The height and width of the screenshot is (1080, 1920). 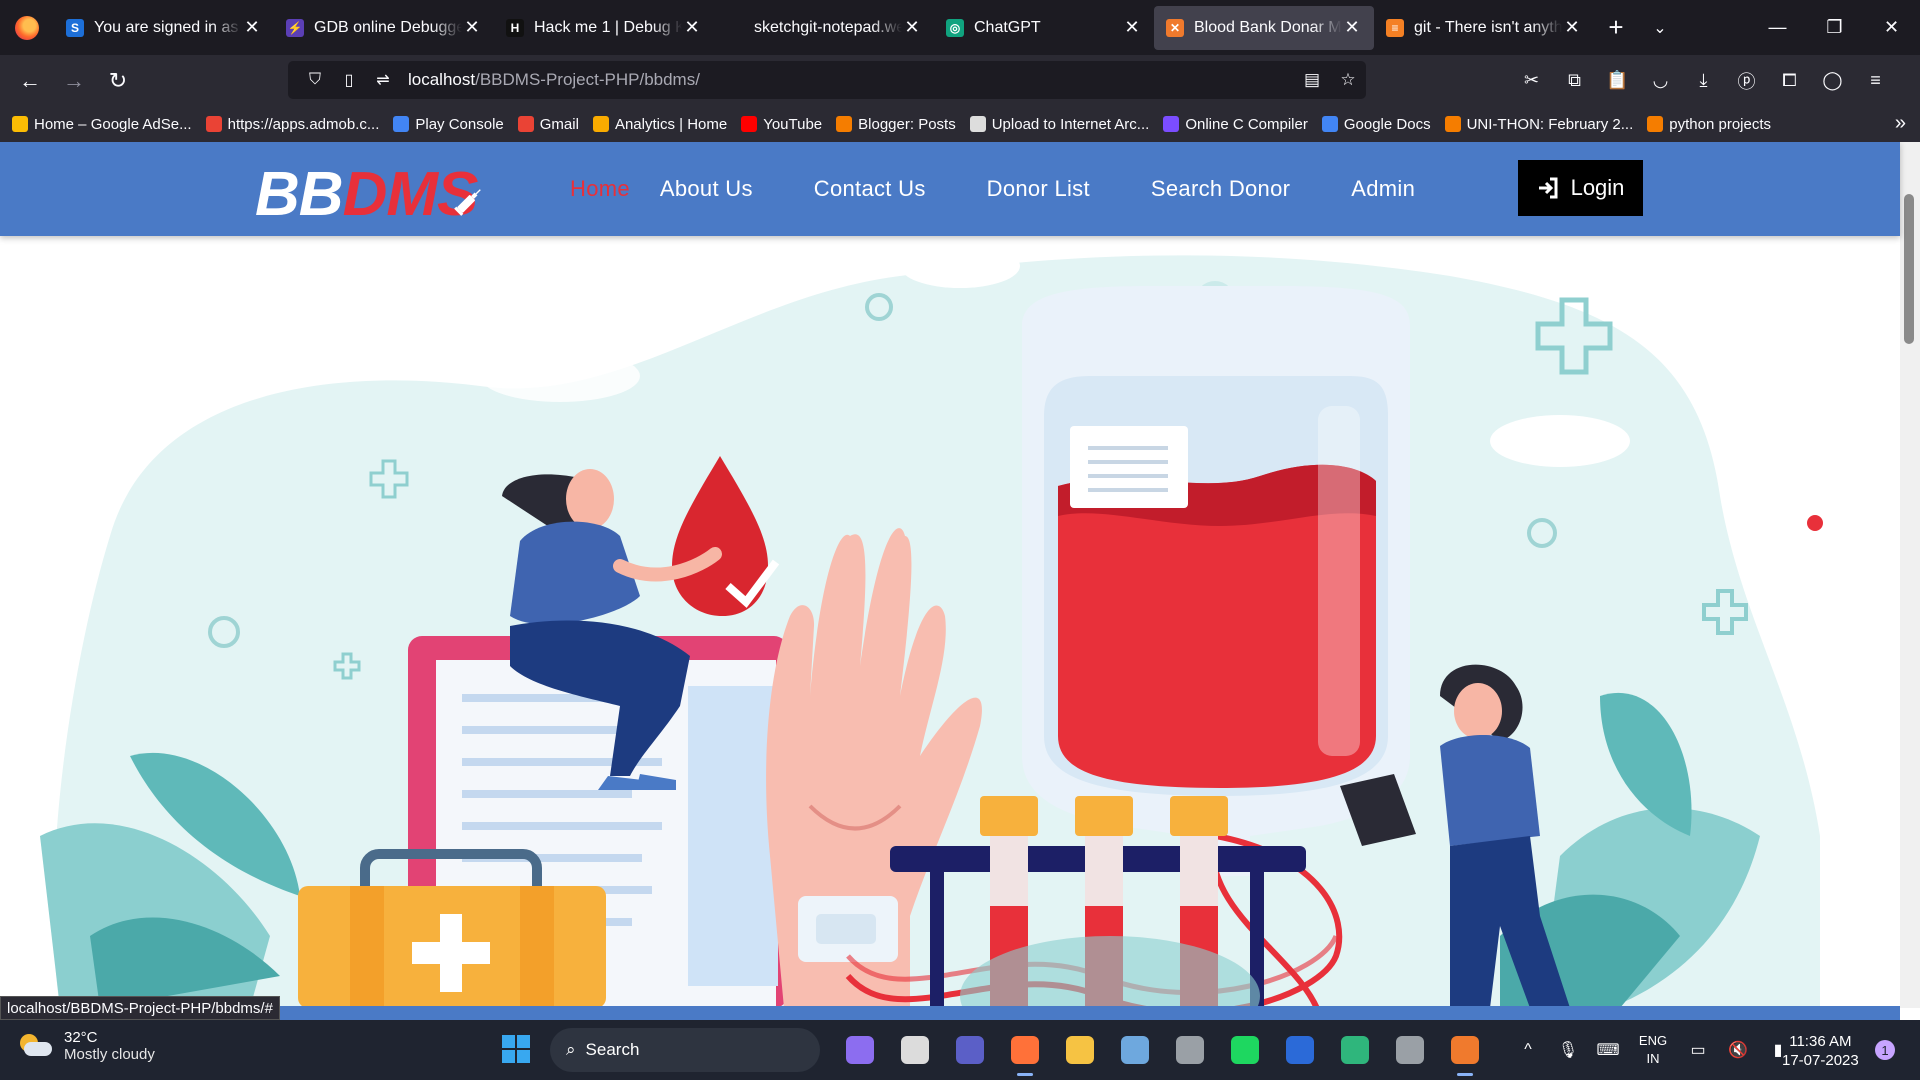 What do you see at coordinates (955, 27) in the screenshot?
I see `tab-favicon-icon: ◎` at bounding box center [955, 27].